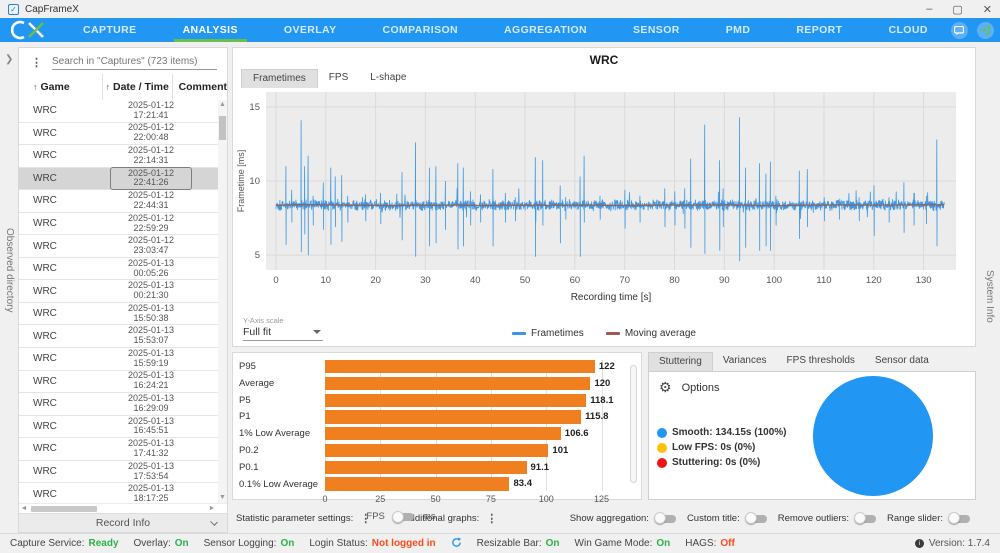 The height and width of the screenshot is (553, 1000). What do you see at coordinates (279, 484) in the screenshot?
I see `bar-category-label: 0.1% Low Average` at bounding box center [279, 484].